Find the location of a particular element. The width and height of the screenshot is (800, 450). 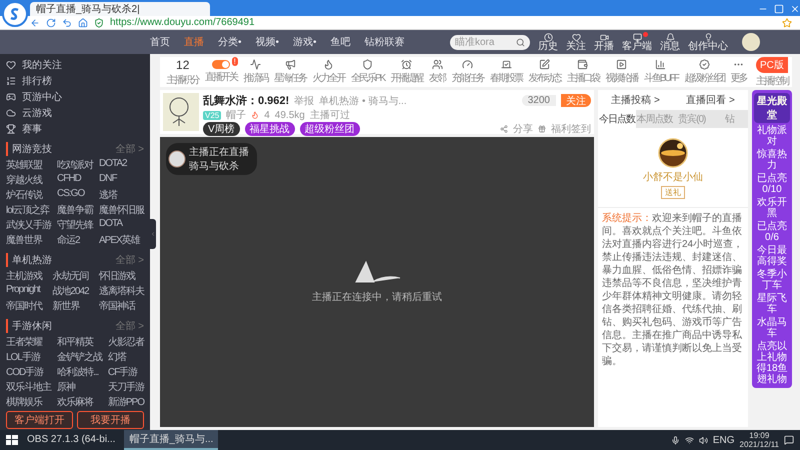

address-field: https://www.douyu.com/7669491 is located at coordinates (182, 22).